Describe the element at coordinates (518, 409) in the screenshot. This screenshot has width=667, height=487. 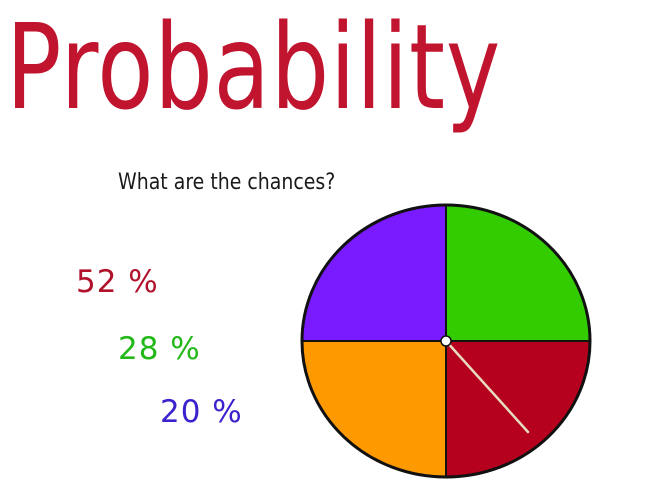
I see `spinner-sector-red` at that location.